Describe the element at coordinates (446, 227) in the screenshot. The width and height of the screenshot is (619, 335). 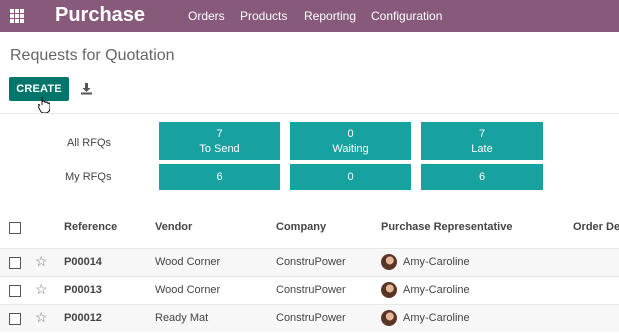
I see `column-purchase-representative: Purchase Representative` at that location.